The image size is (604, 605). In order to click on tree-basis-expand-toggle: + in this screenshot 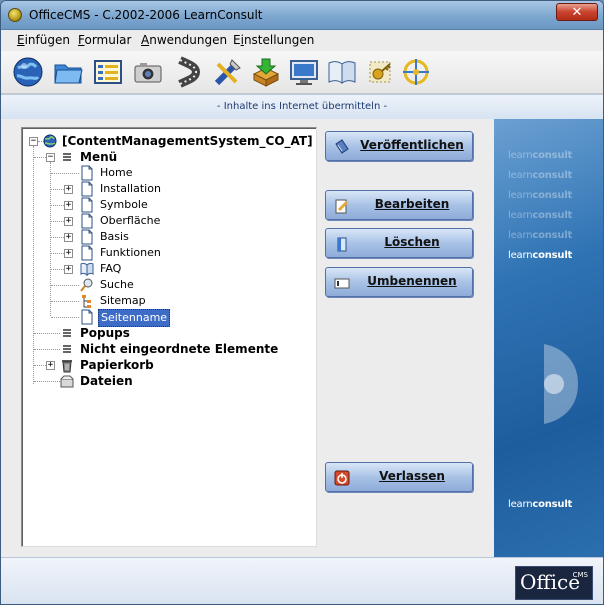, I will do `click(68, 237)`.